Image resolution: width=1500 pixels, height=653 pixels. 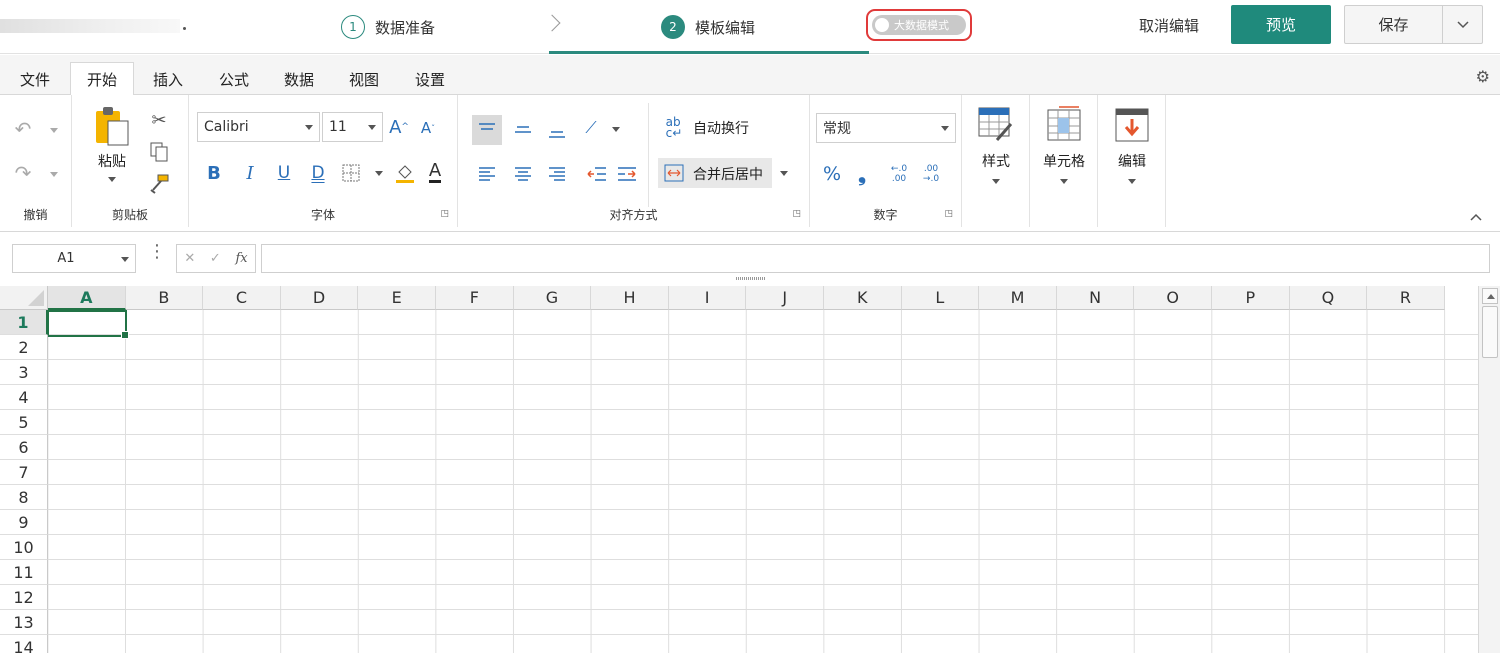 What do you see at coordinates (24, 322) in the screenshot?
I see `row-header: 1` at bounding box center [24, 322].